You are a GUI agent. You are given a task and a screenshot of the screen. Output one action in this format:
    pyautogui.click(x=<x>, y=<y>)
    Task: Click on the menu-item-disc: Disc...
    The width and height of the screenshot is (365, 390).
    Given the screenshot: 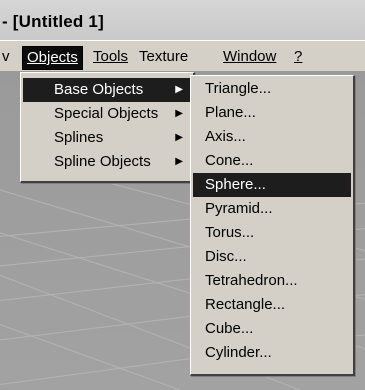 What is the action you would take?
    pyautogui.click(x=272, y=257)
    